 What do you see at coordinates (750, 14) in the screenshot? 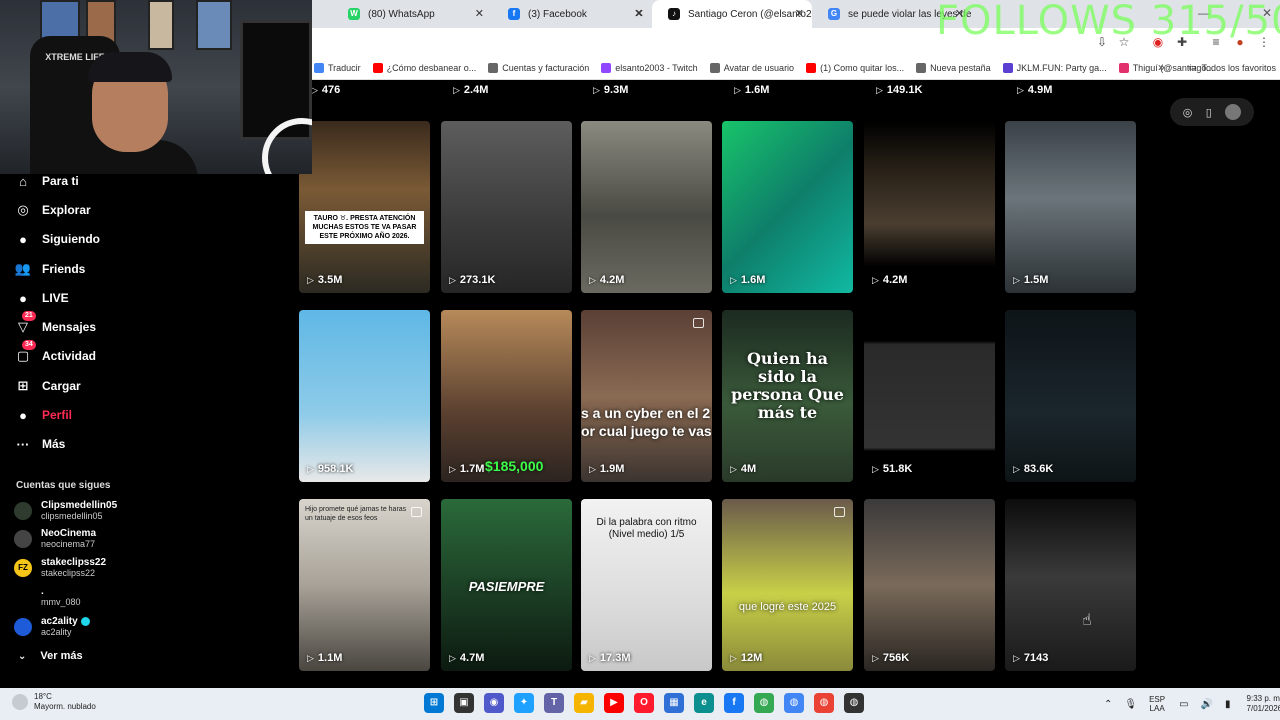
I see `tab-label: Santiago Ceron (@elsanto2003` at bounding box center [750, 14].